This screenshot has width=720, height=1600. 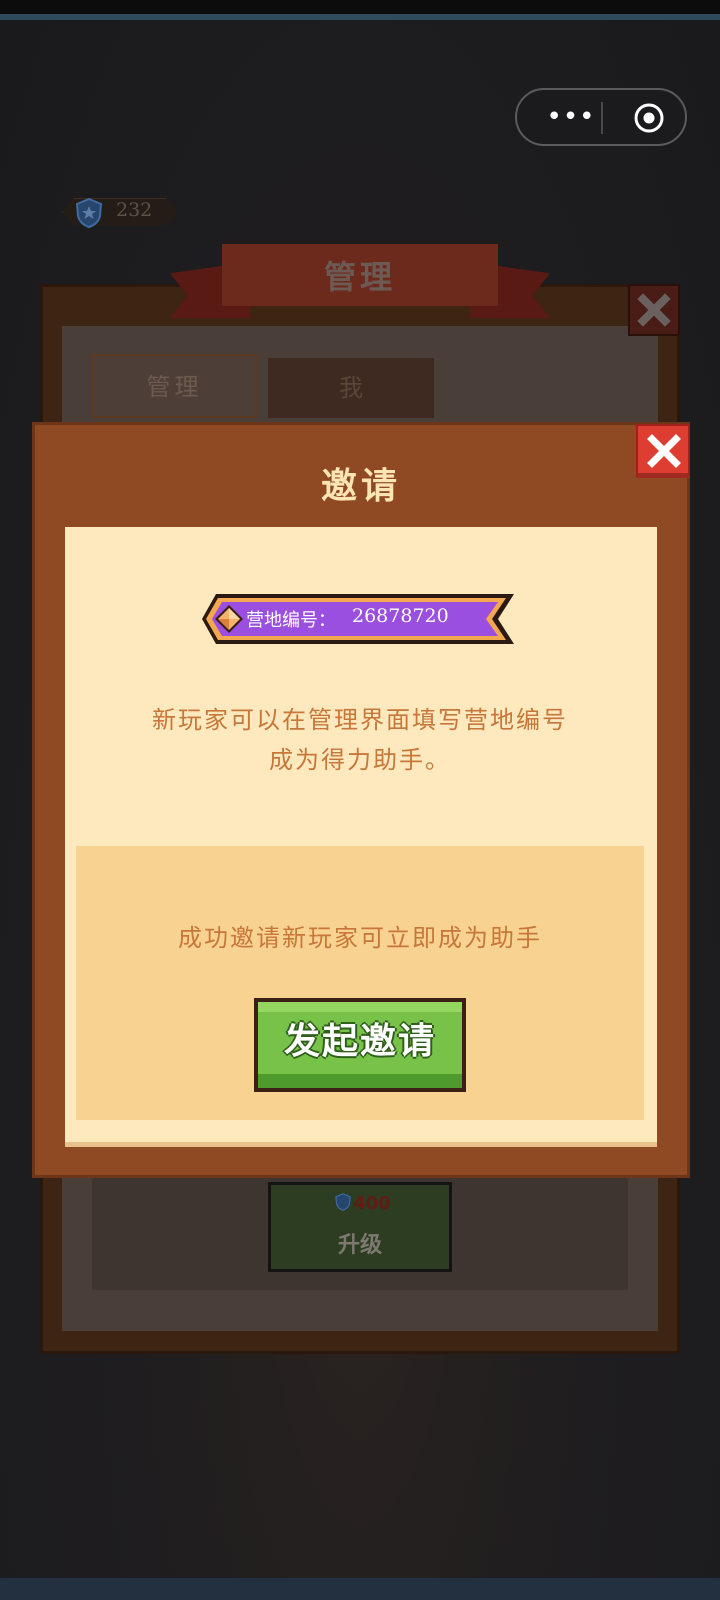 I want to click on diamond-gem-icon, so click(x=229, y=619).